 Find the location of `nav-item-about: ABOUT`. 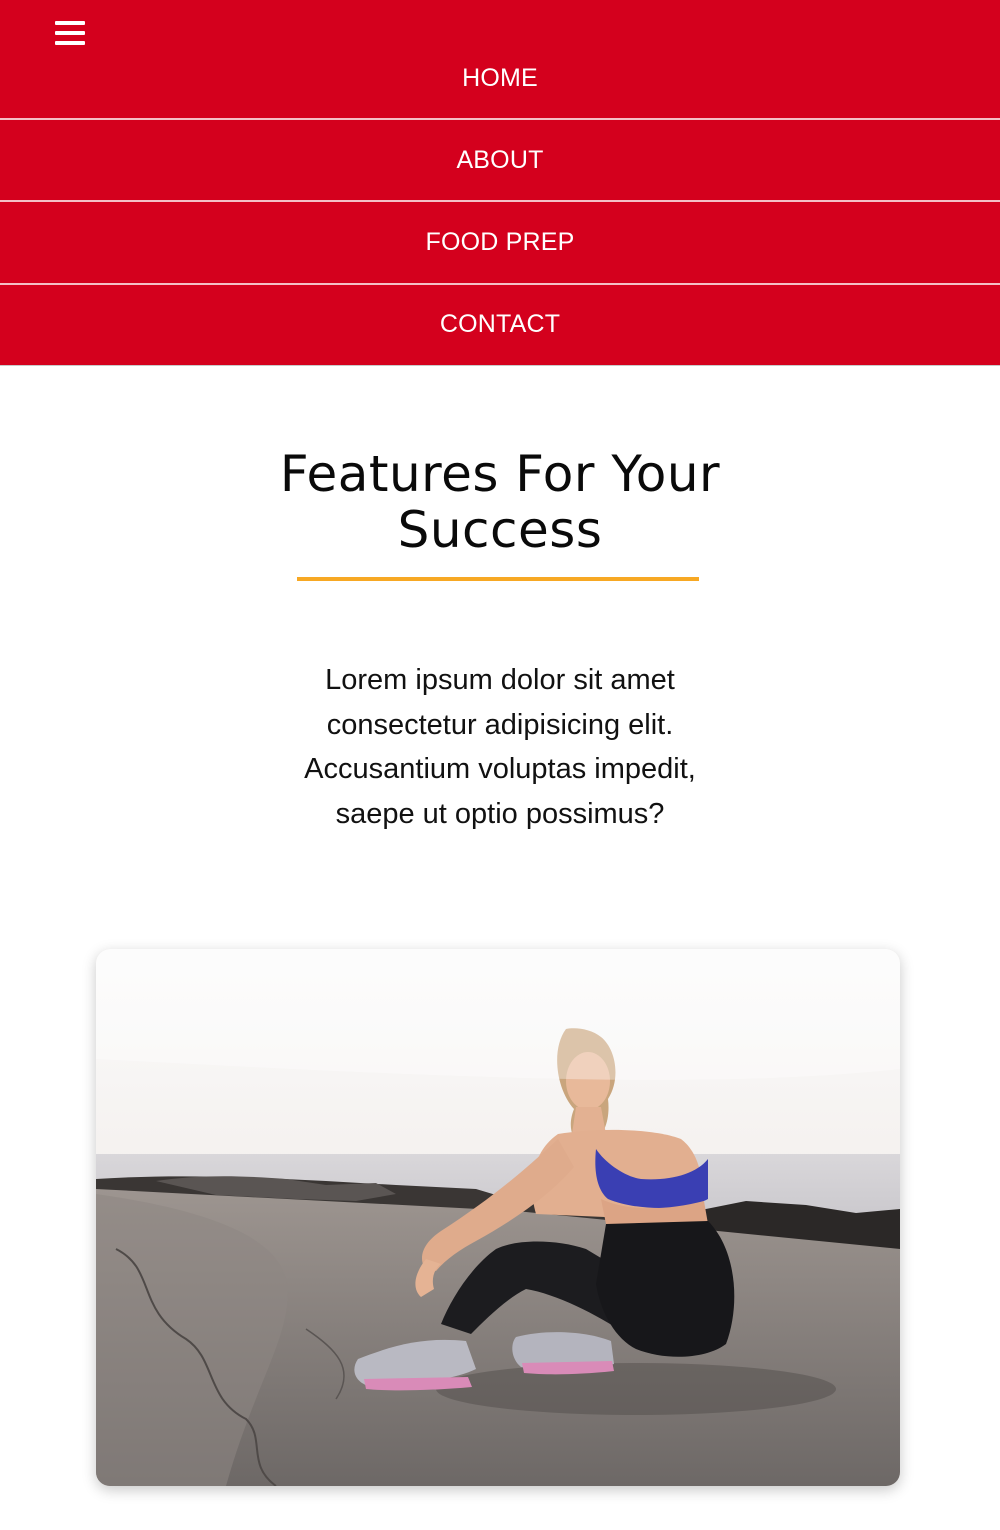

nav-item-about: ABOUT is located at coordinates (500, 160).